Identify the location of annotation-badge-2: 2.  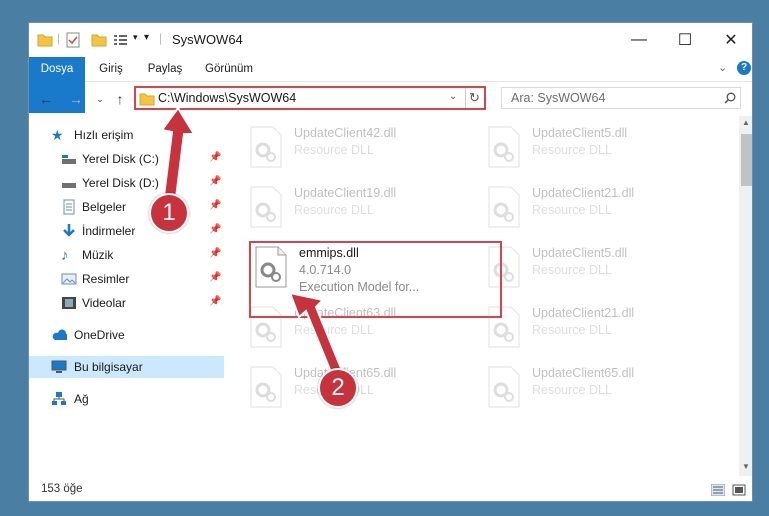
(338, 388).